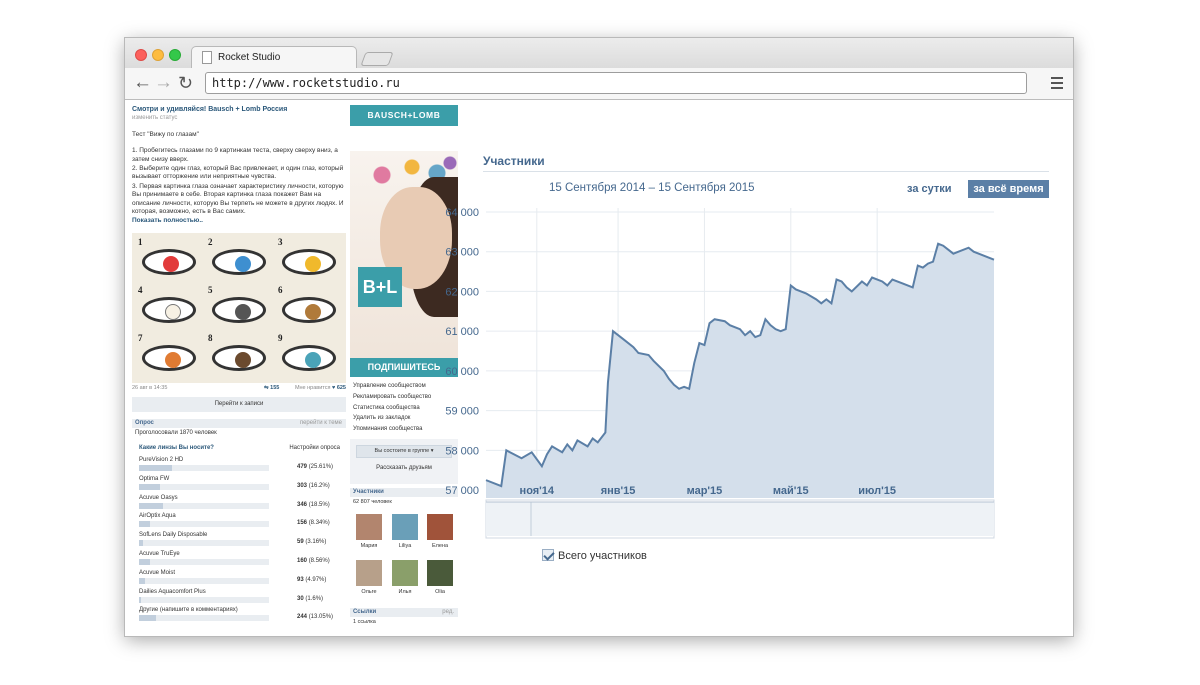 The width and height of the screenshot is (1200, 685). I want to click on member-avatar: Илья, so click(405, 577).